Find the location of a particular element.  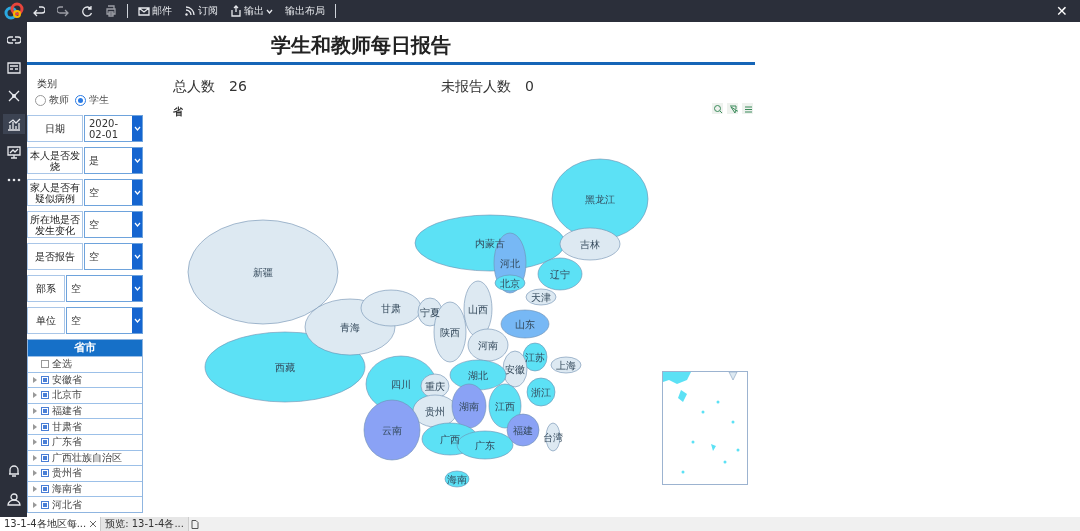

tree-item: 福建省 is located at coordinates (85, 410).